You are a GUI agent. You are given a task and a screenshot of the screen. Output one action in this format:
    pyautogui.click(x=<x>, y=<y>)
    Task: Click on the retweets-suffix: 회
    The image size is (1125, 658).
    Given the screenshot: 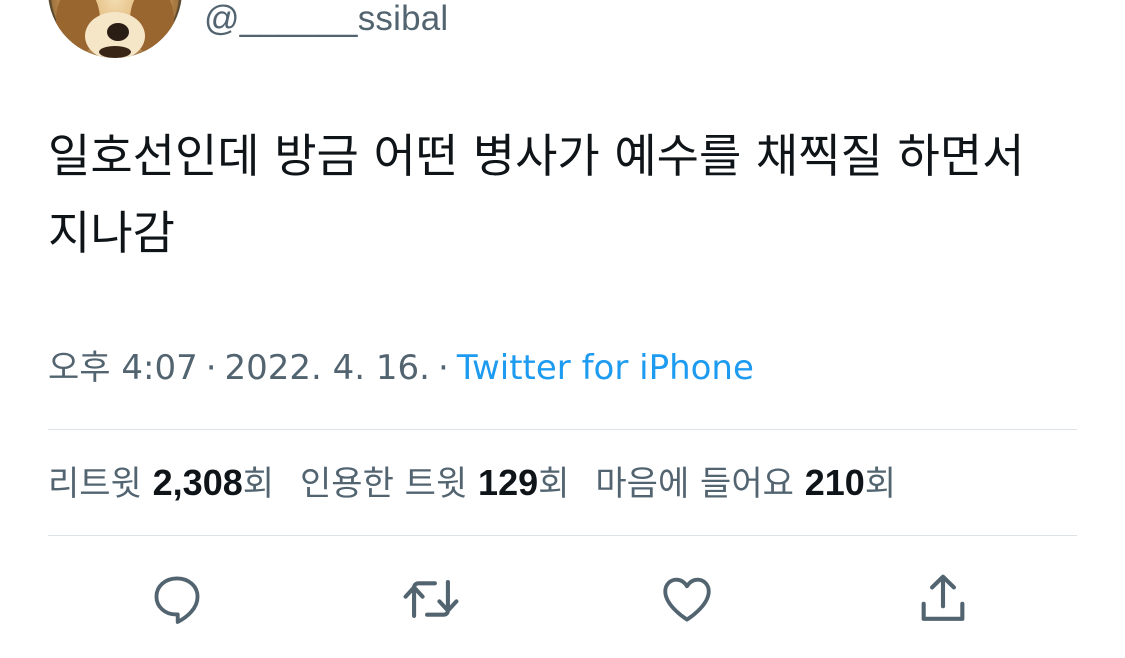 What is the action you would take?
    pyautogui.click(x=258, y=484)
    